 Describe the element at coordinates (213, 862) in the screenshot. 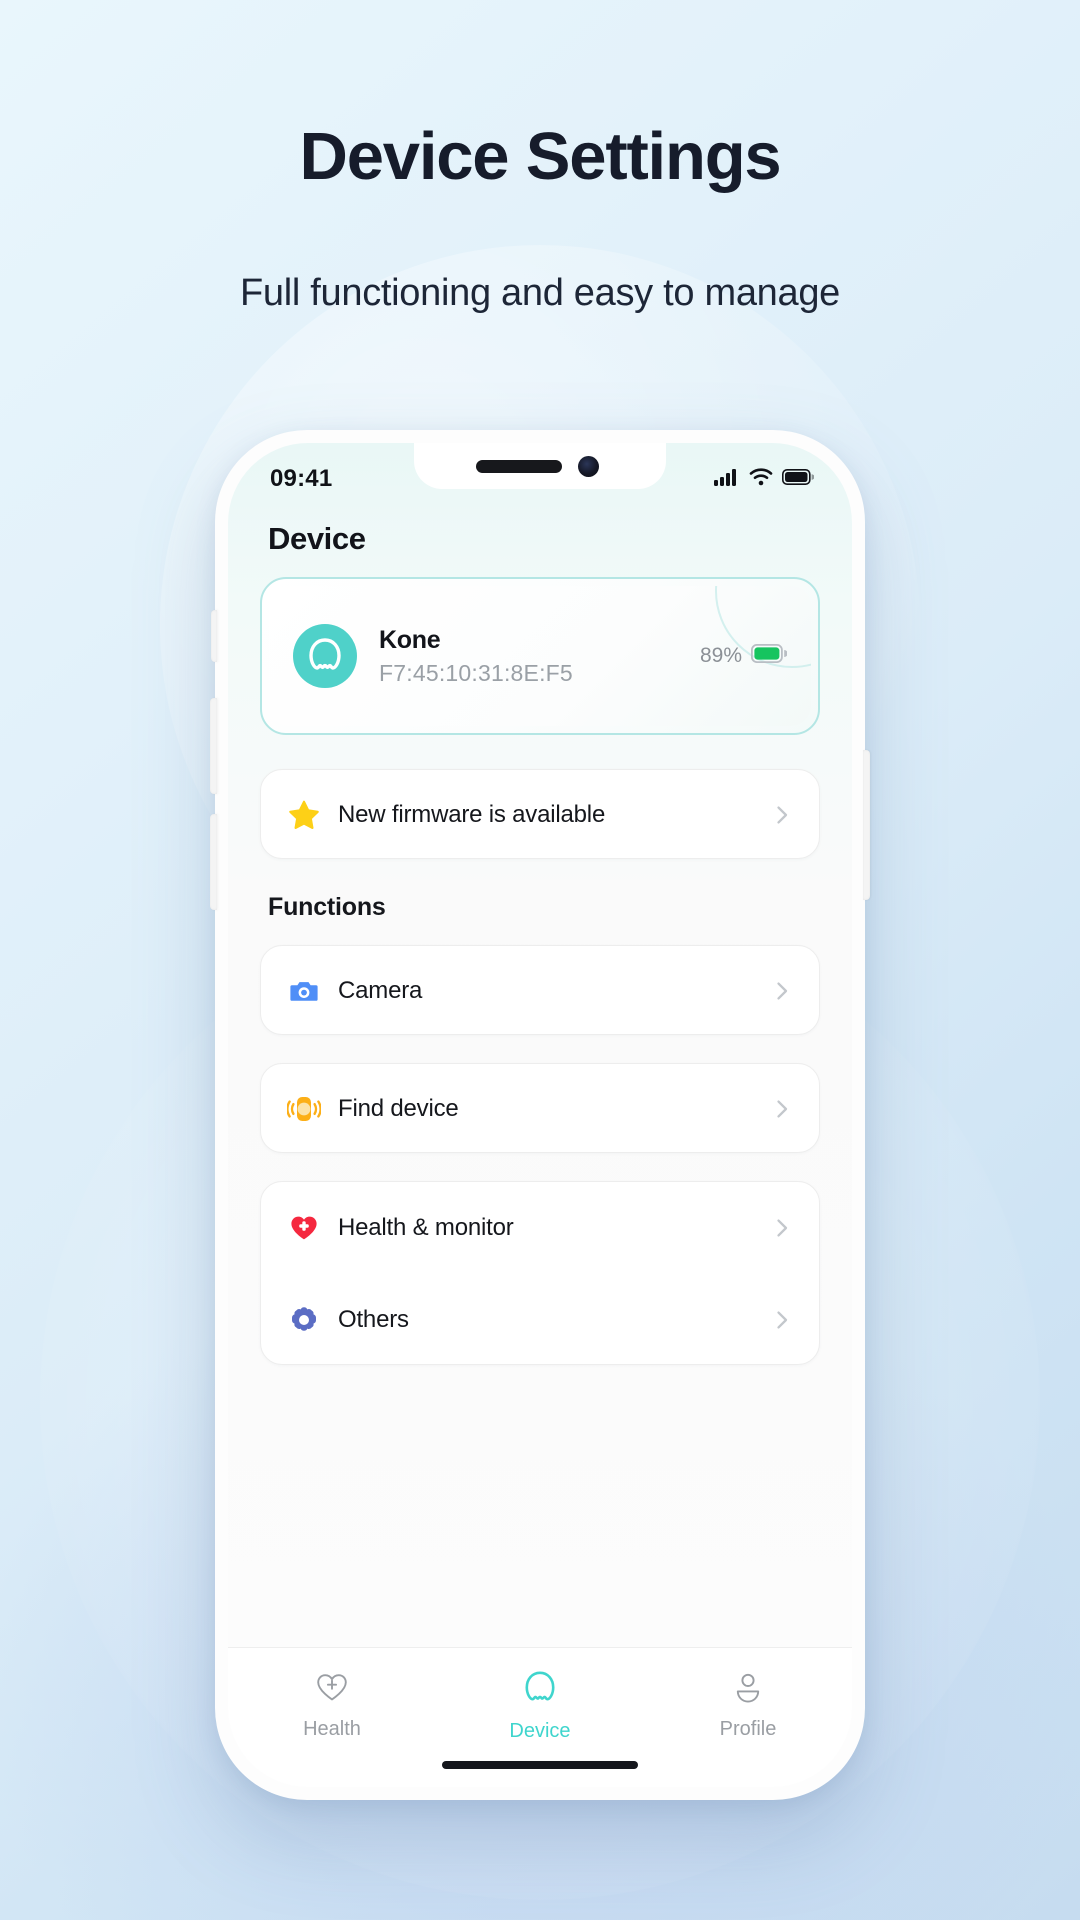

I see `phone-volume-down-button` at that location.